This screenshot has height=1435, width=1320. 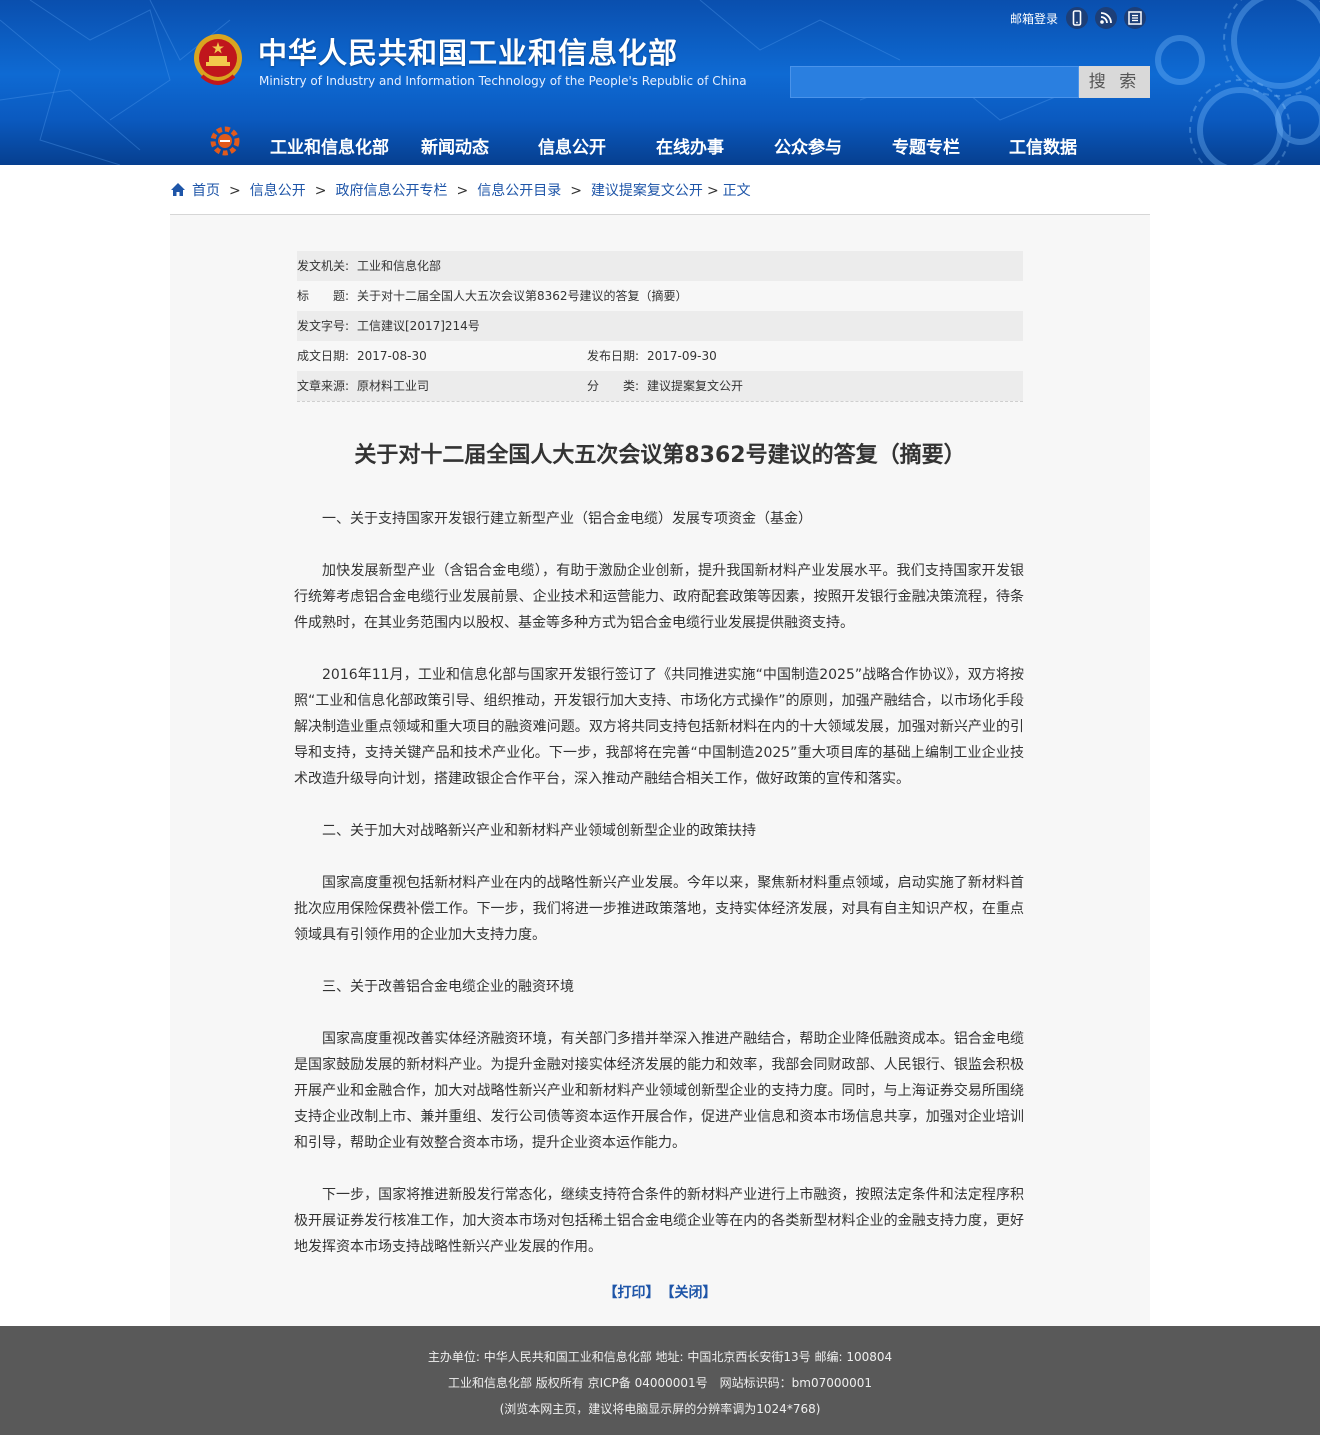 I want to click on meta-source: 原材料工业司, so click(x=393, y=386).